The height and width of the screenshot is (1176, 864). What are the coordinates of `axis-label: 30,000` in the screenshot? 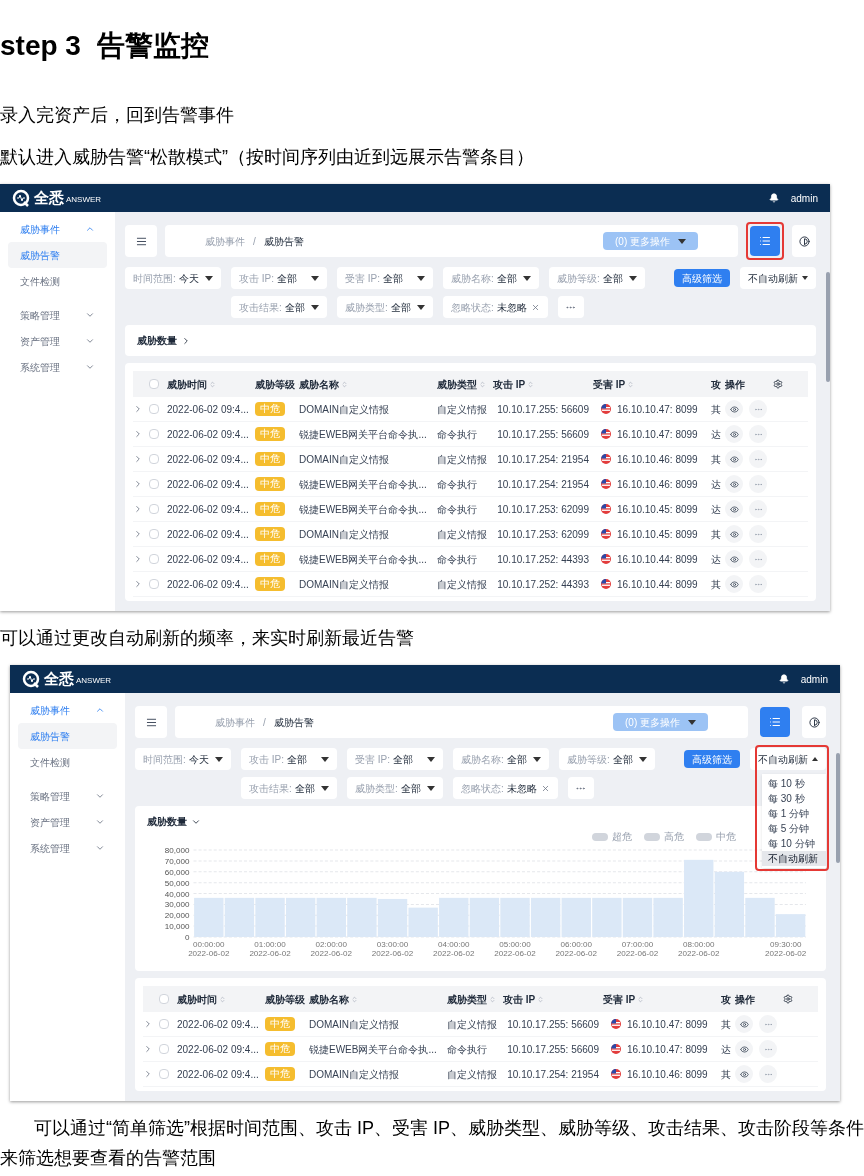 It's located at (177, 905).